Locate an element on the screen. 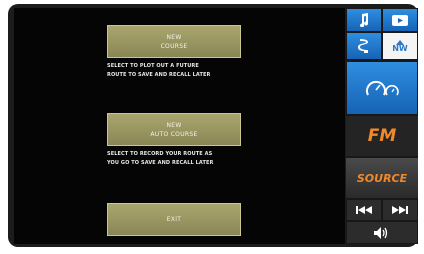 The image size is (424, 254). previous-track-button is located at coordinates (364, 210).